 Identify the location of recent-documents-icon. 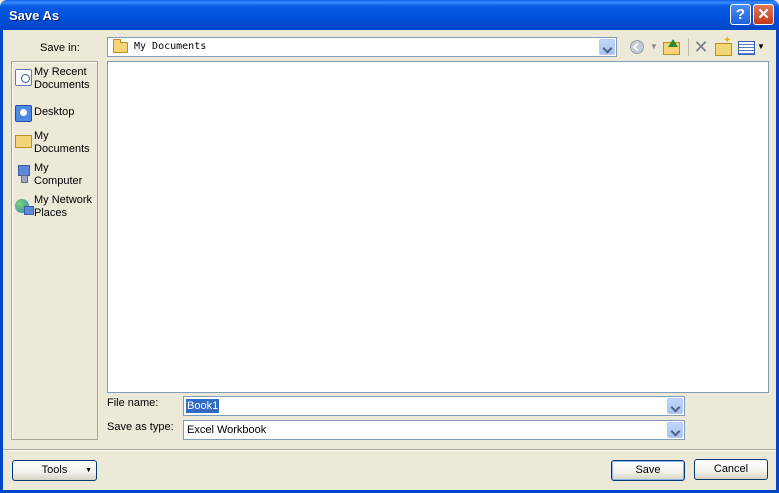
(23, 77).